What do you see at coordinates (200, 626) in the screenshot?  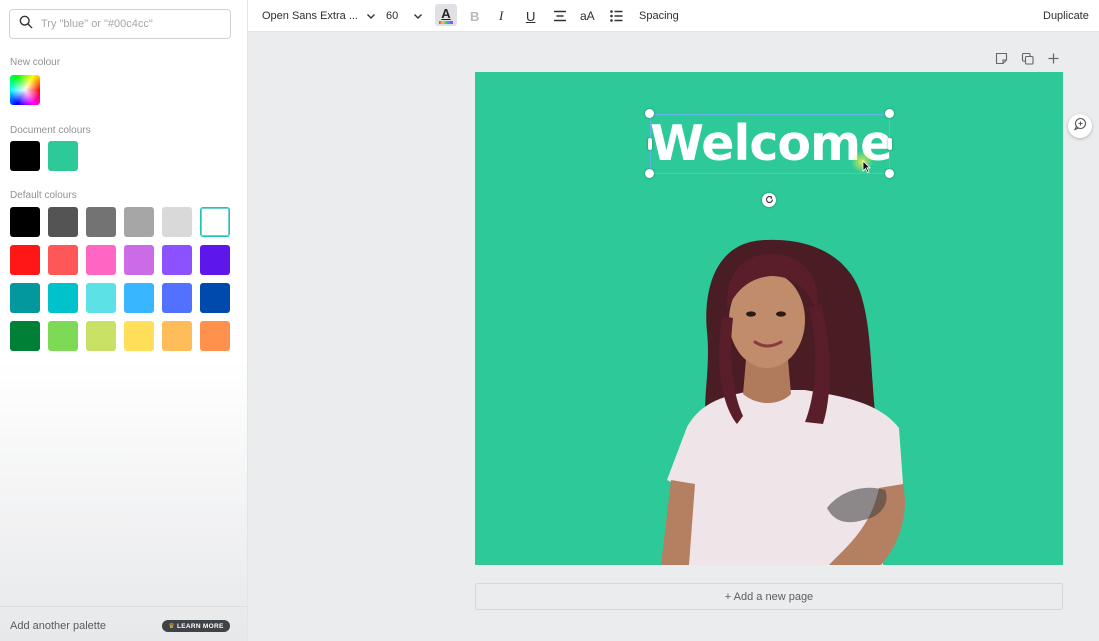 I see `learn-more-label: LEARN MORE` at bounding box center [200, 626].